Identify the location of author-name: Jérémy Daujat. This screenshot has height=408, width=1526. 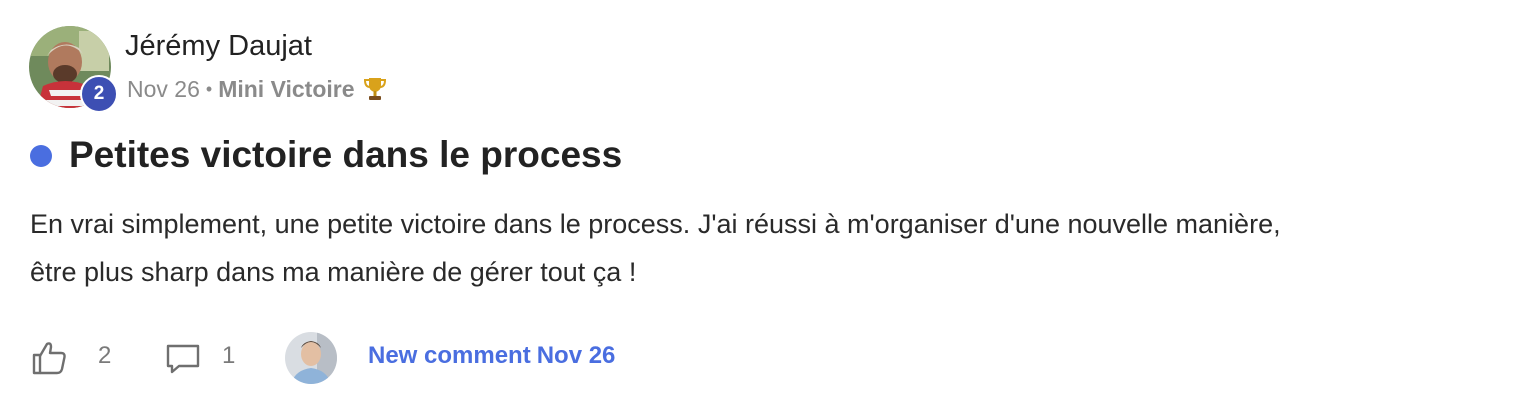
(218, 46).